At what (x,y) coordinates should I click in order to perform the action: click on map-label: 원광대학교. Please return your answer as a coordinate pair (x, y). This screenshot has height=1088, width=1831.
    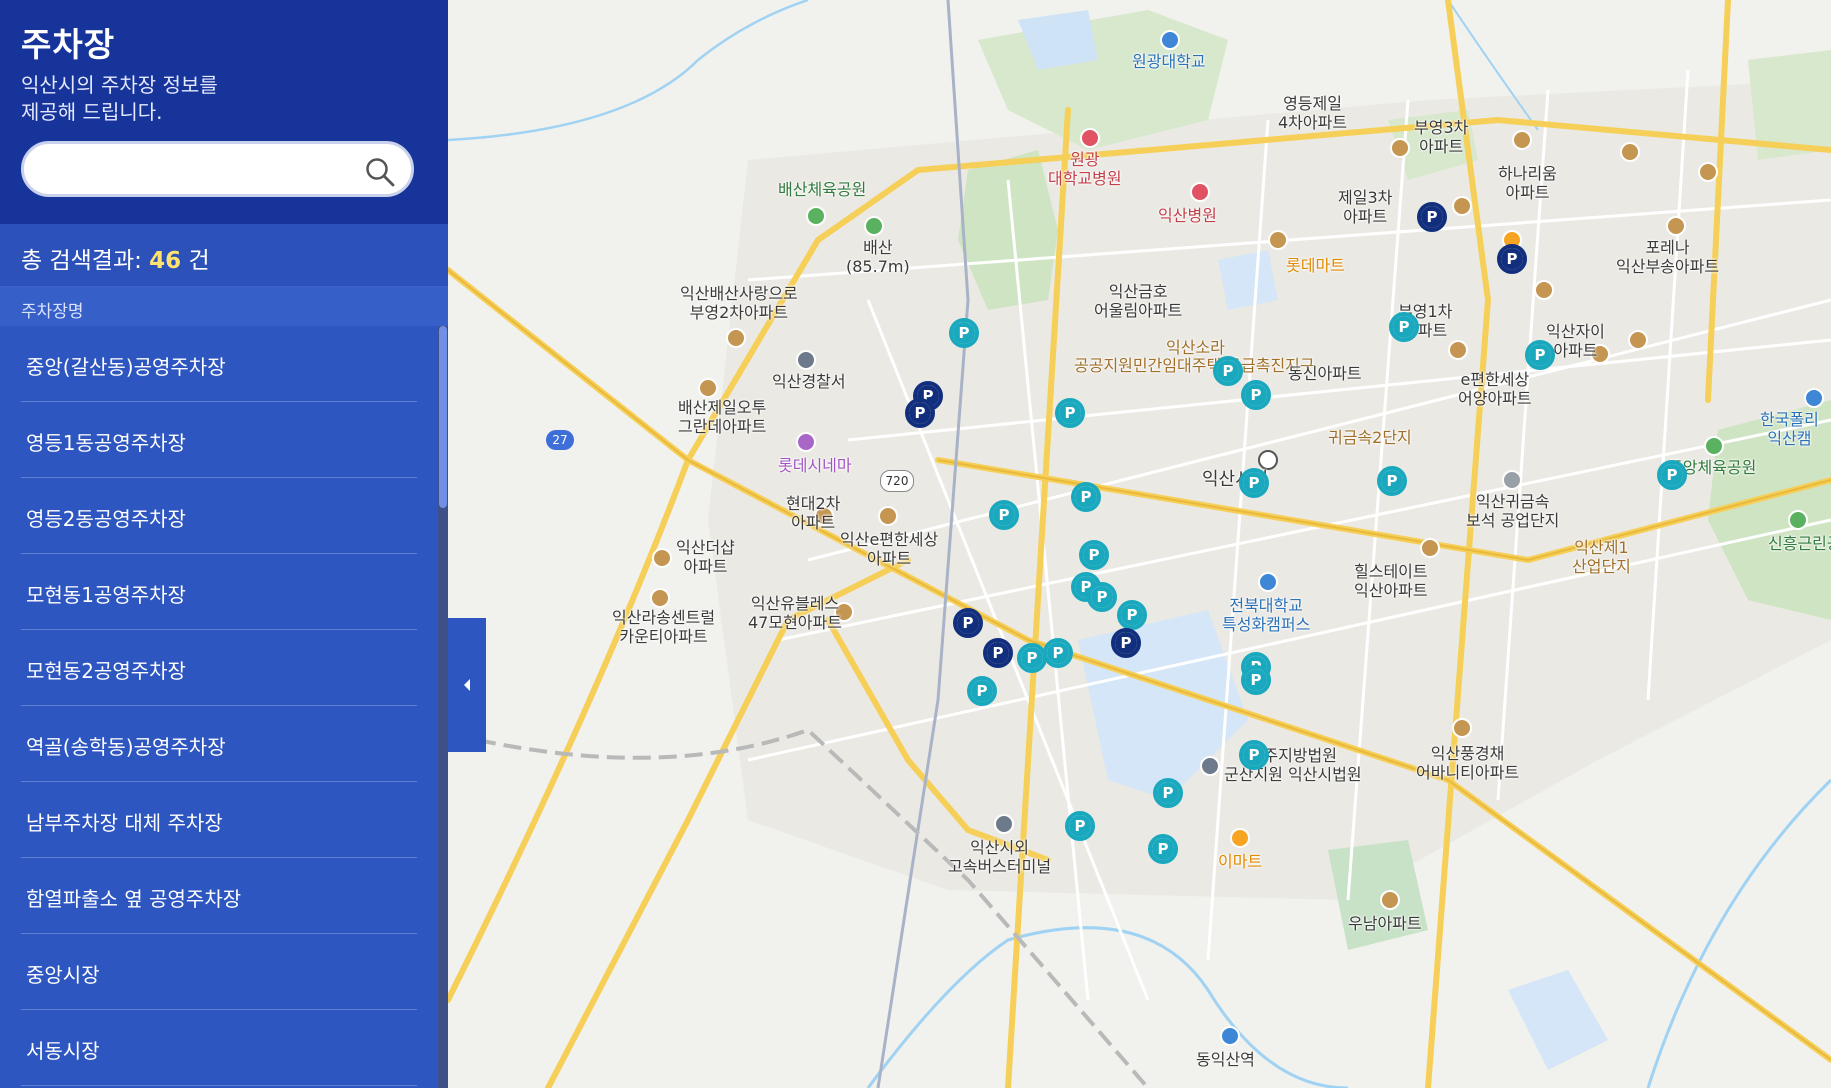
    Looking at the image, I should click on (1169, 61).